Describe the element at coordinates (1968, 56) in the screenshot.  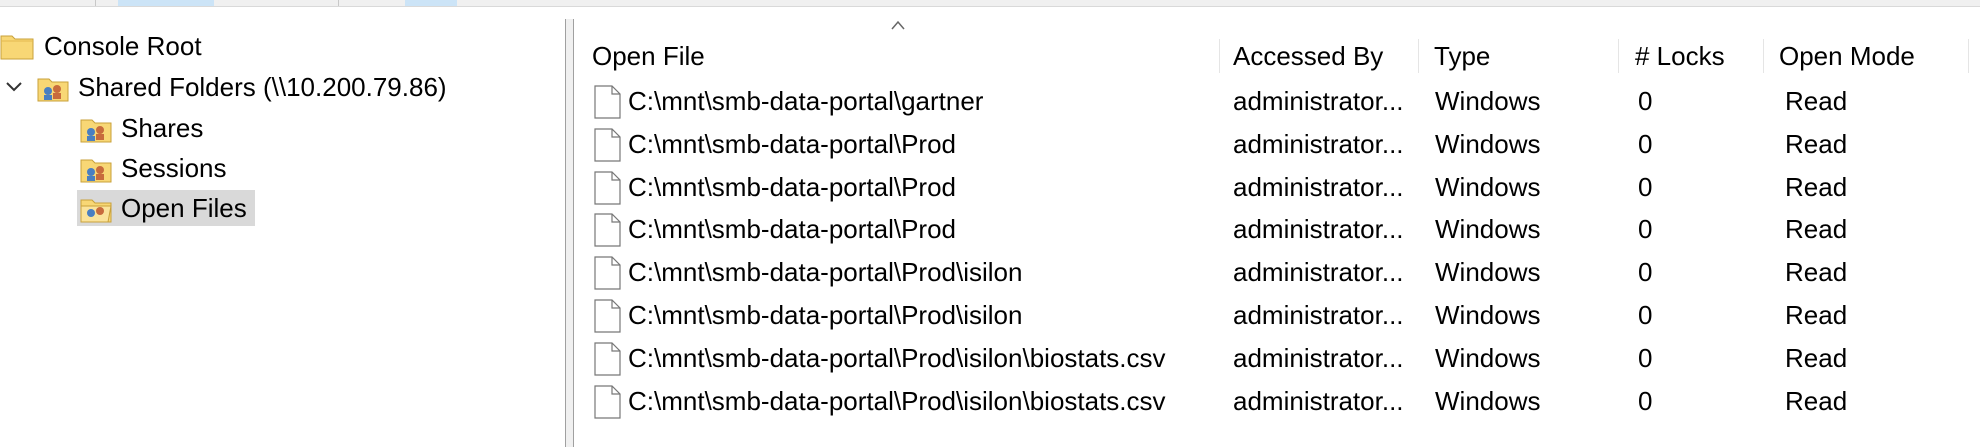
I see `column-divider` at that location.